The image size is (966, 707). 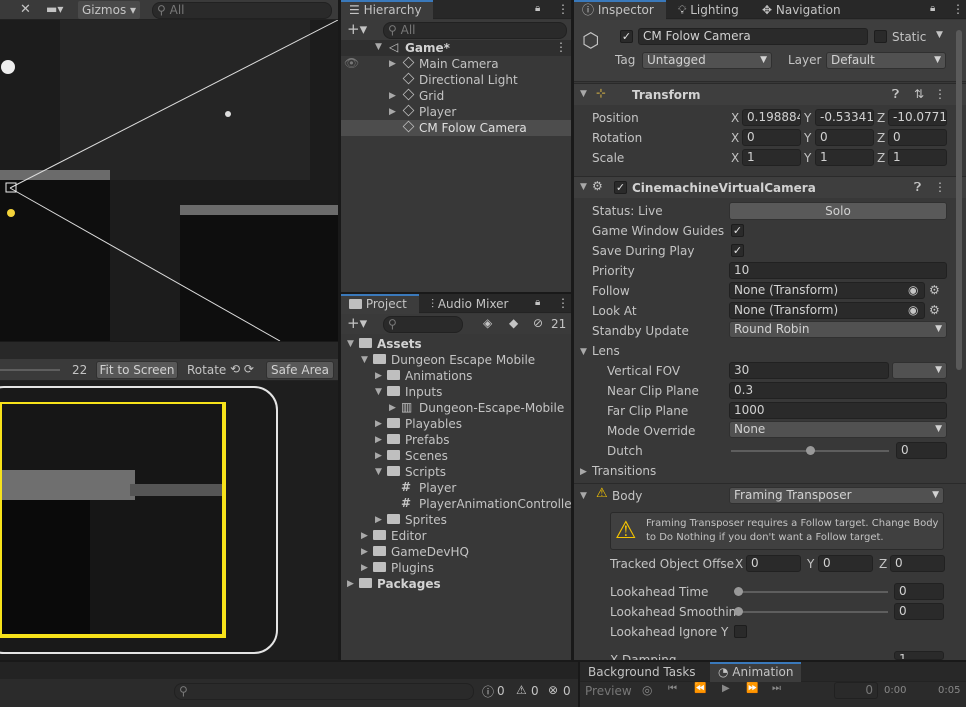 I want to click on solo-button: Solo, so click(x=838, y=211).